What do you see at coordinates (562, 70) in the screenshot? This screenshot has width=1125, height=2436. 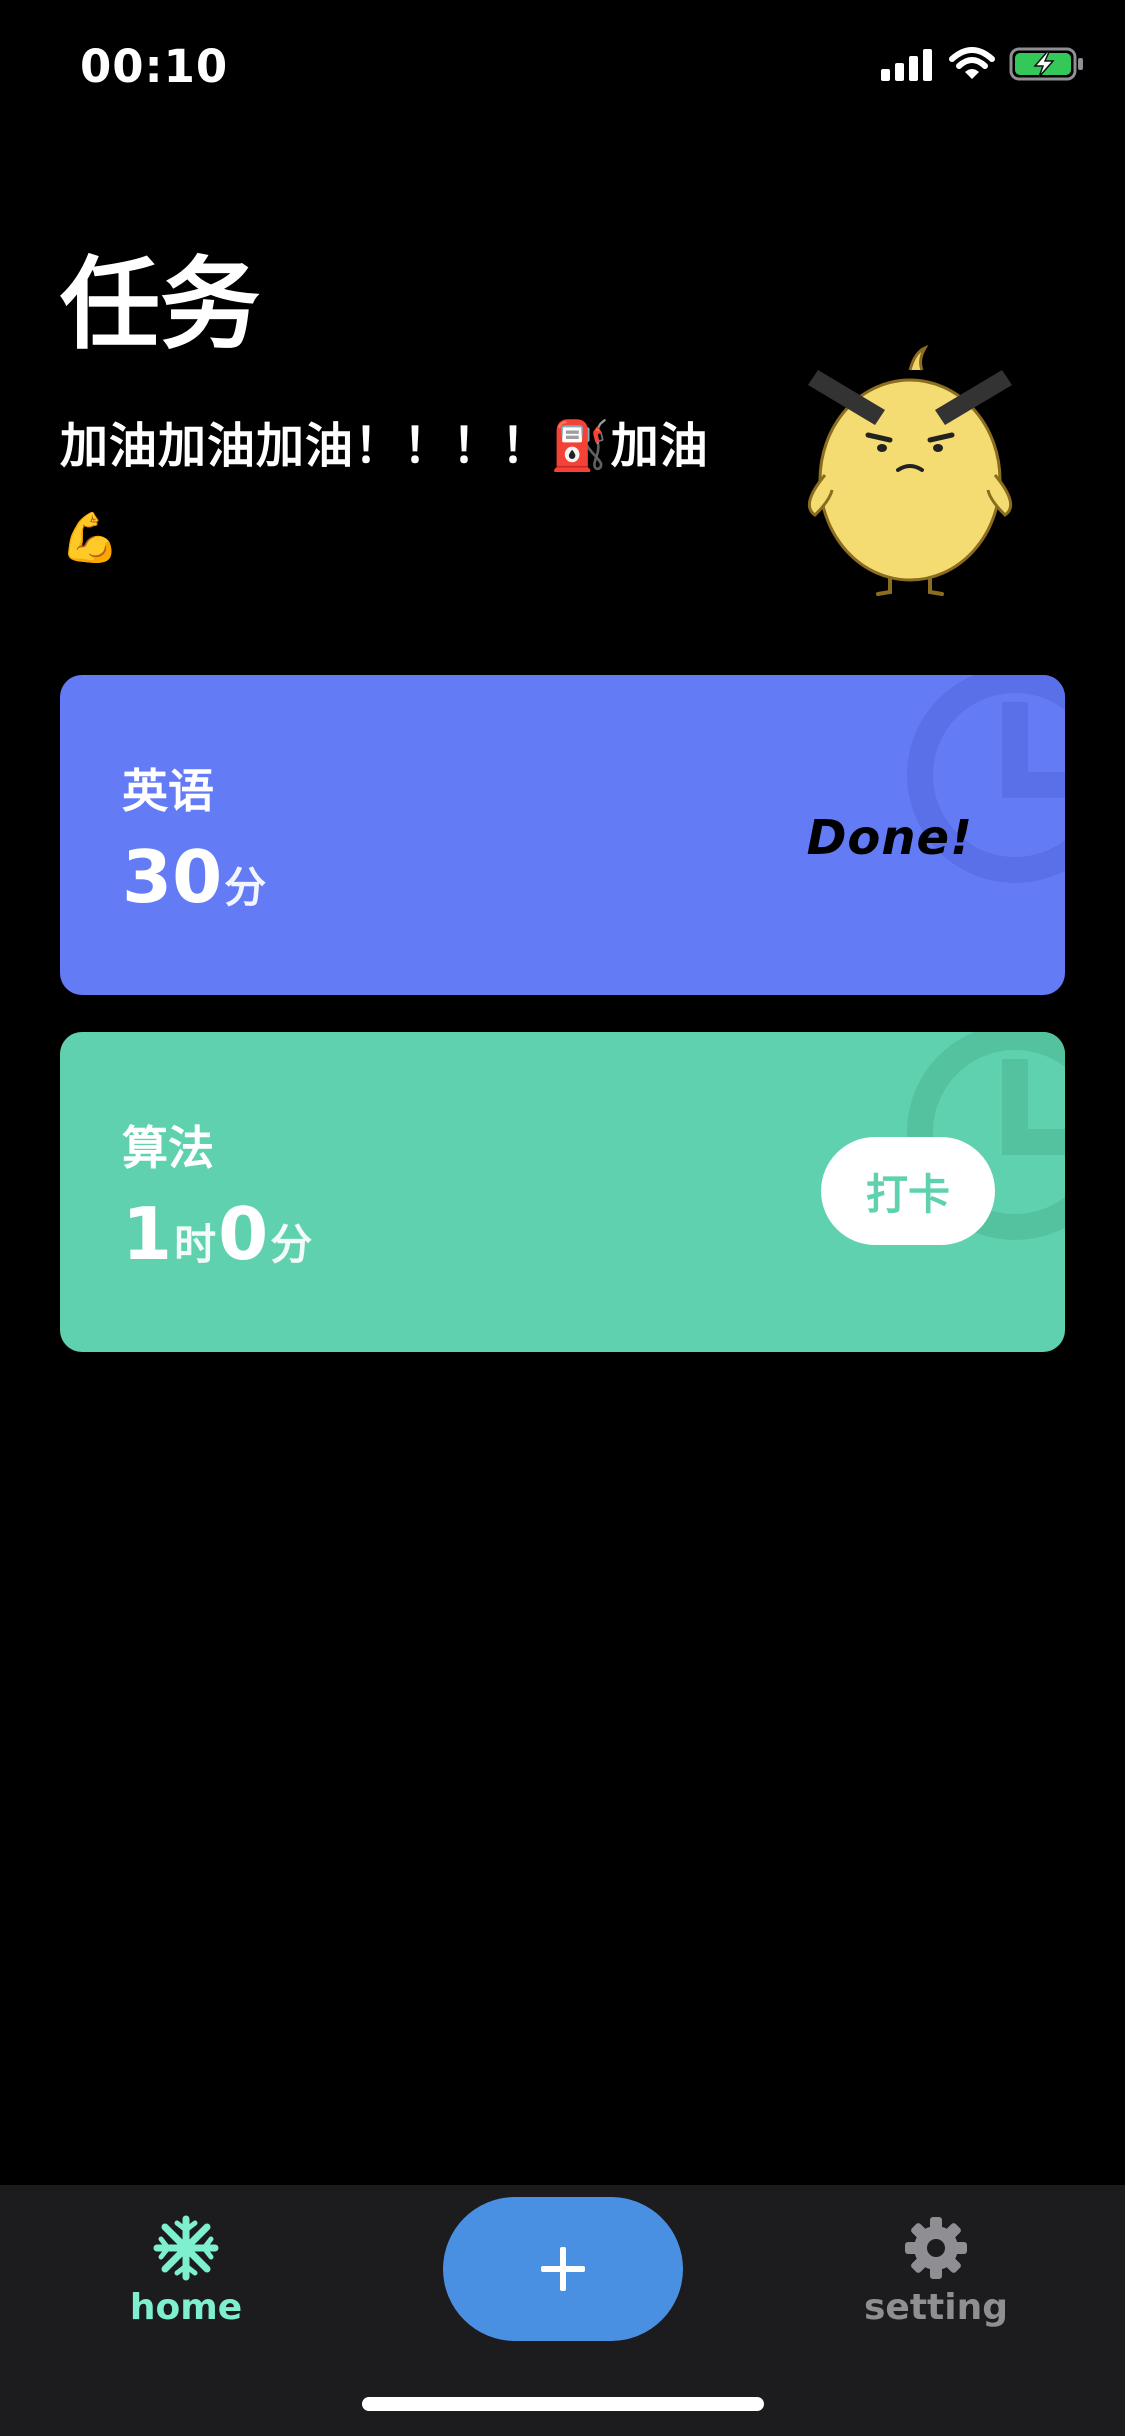 I see `status-bar: 00:10` at bounding box center [562, 70].